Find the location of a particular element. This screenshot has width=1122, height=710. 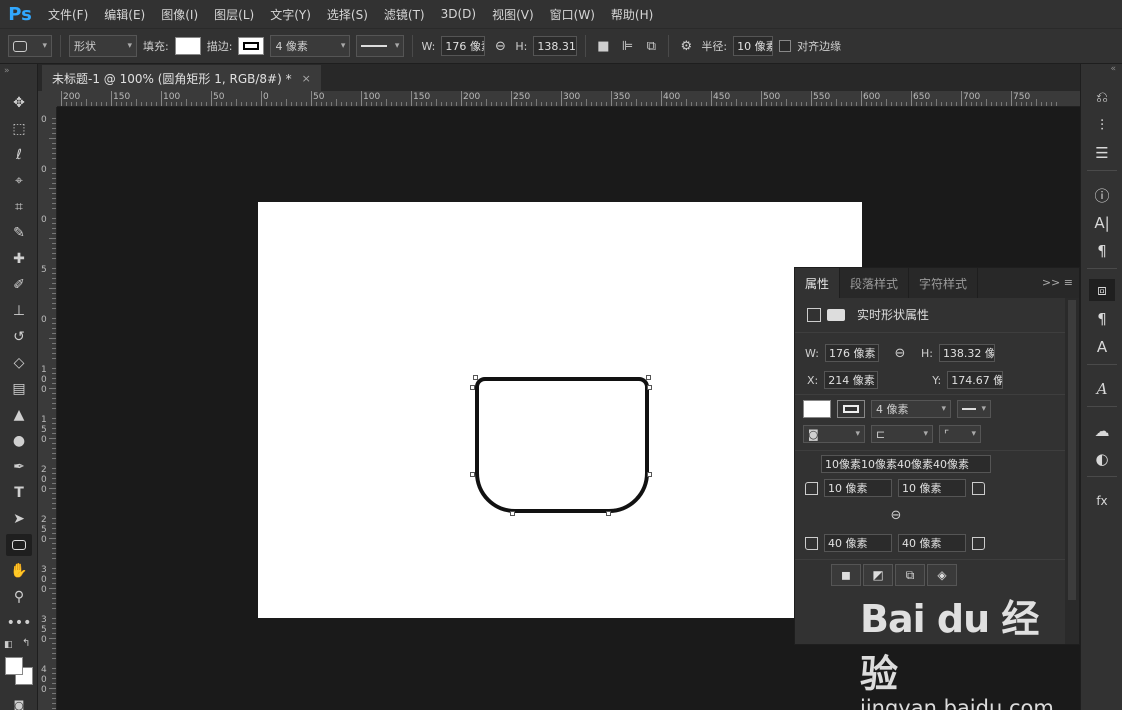

stroke-align-dropdown: ◙ ▾ is located at coordinates (834, 434).